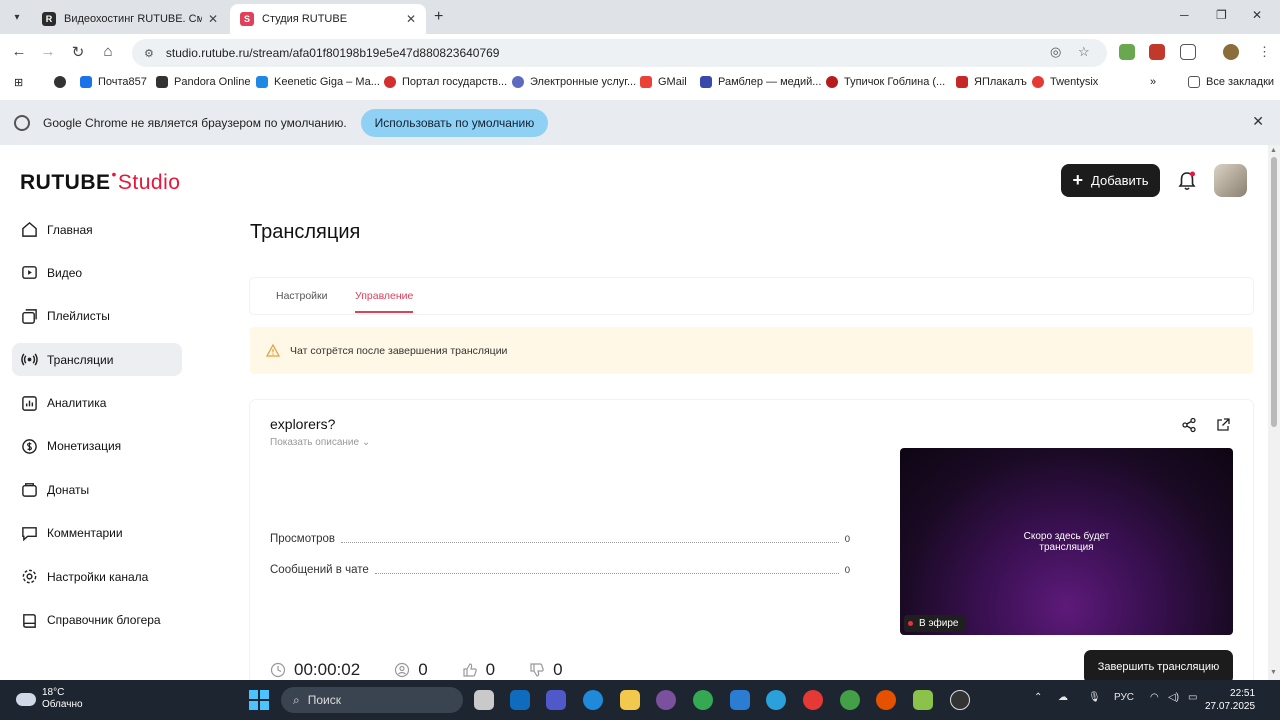  I want to click on eye-off-icon: ◎, so click(1055, 52).